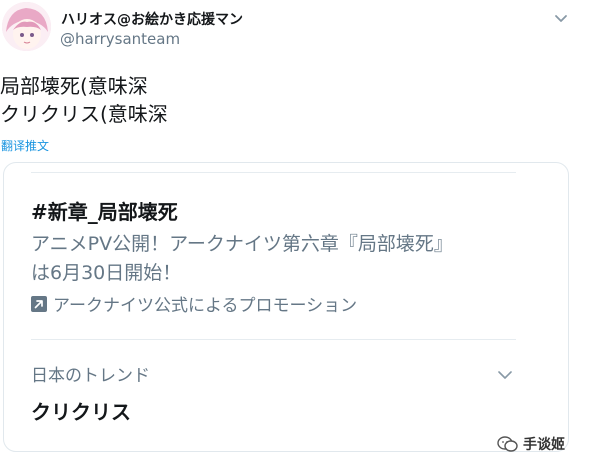 This screenshot has width=589, height=471. What do you see at coordinates (84, 114) in the screenshot?
I see `tweet-text-line-2: クリクリス(意味深` at bounding box center [84, 114].